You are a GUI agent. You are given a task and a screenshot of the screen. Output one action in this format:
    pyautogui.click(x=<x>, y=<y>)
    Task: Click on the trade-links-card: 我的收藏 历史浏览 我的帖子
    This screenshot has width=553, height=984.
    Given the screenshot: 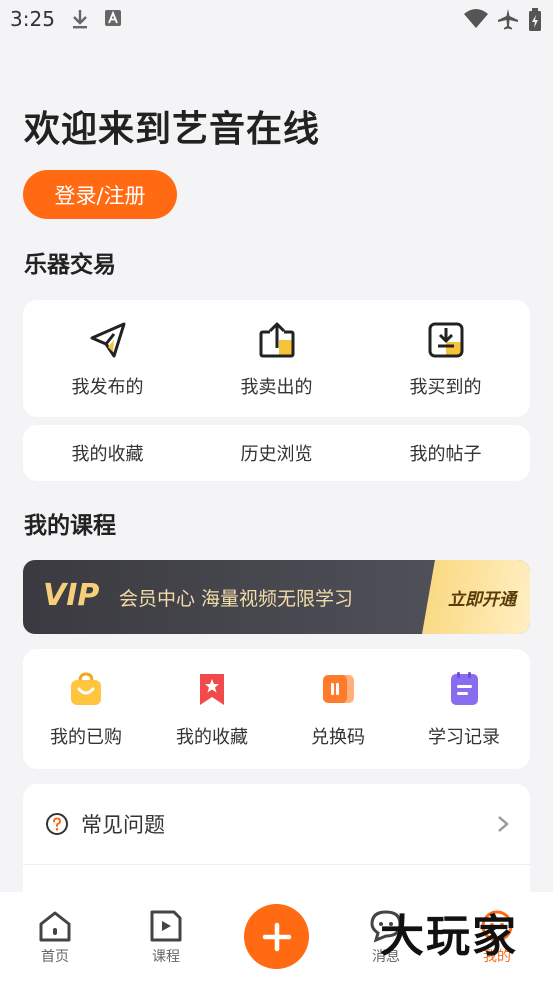 What is the action you would take?
    pyautogui.click(x=276, y=453)
    